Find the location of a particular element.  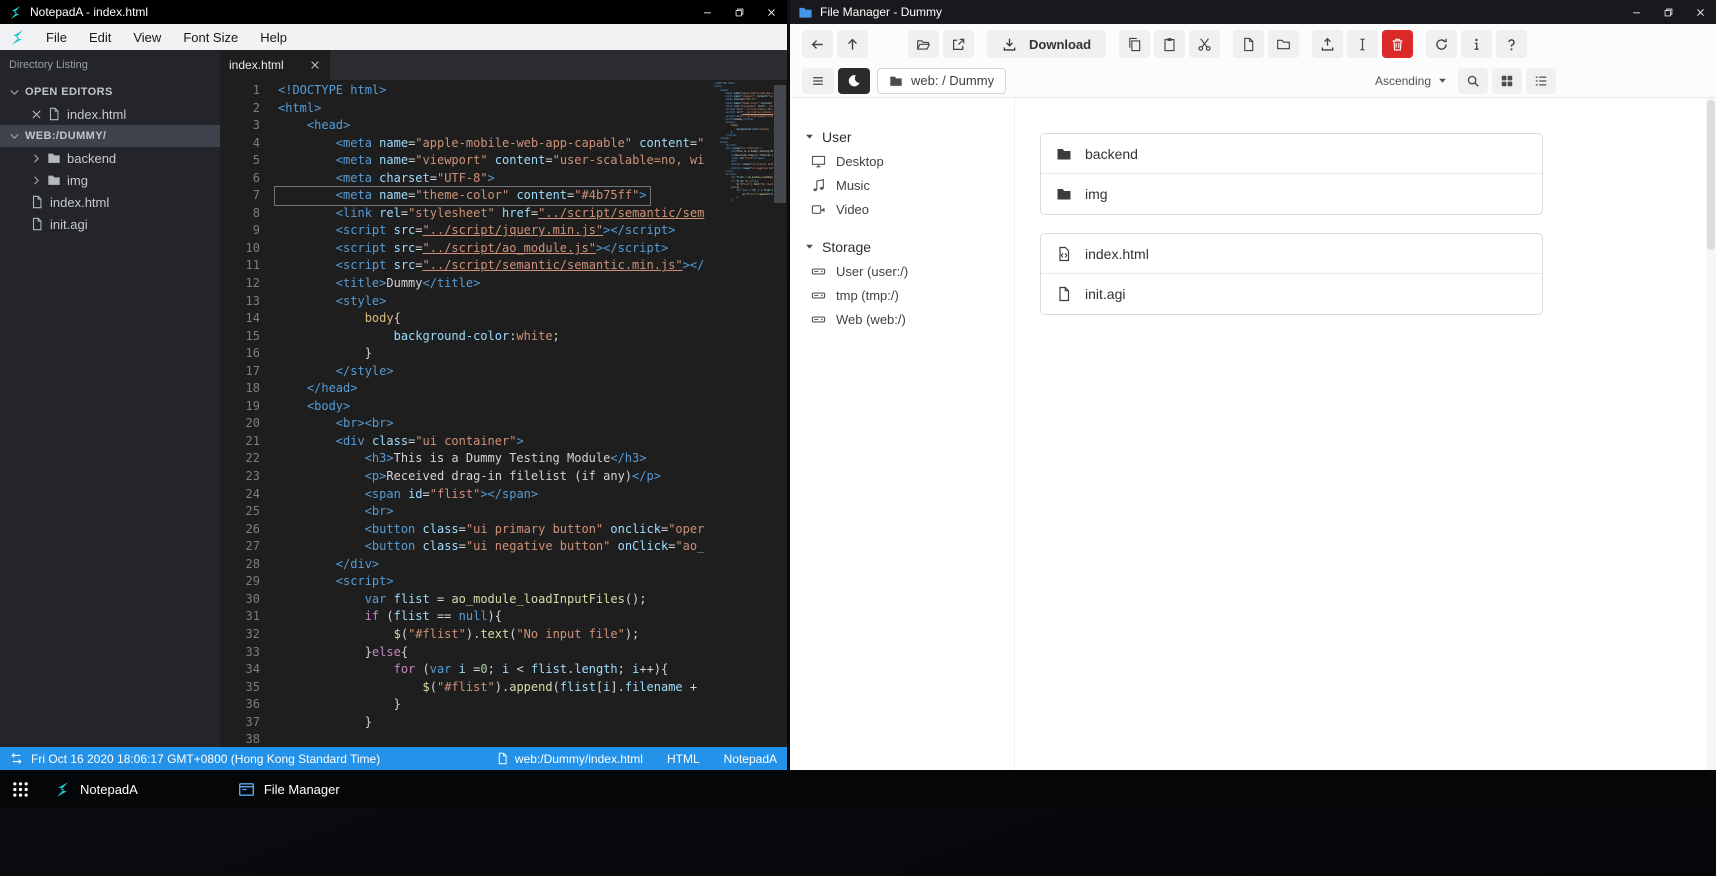

menu-edit: Edit is located at coordinates (100, 37).